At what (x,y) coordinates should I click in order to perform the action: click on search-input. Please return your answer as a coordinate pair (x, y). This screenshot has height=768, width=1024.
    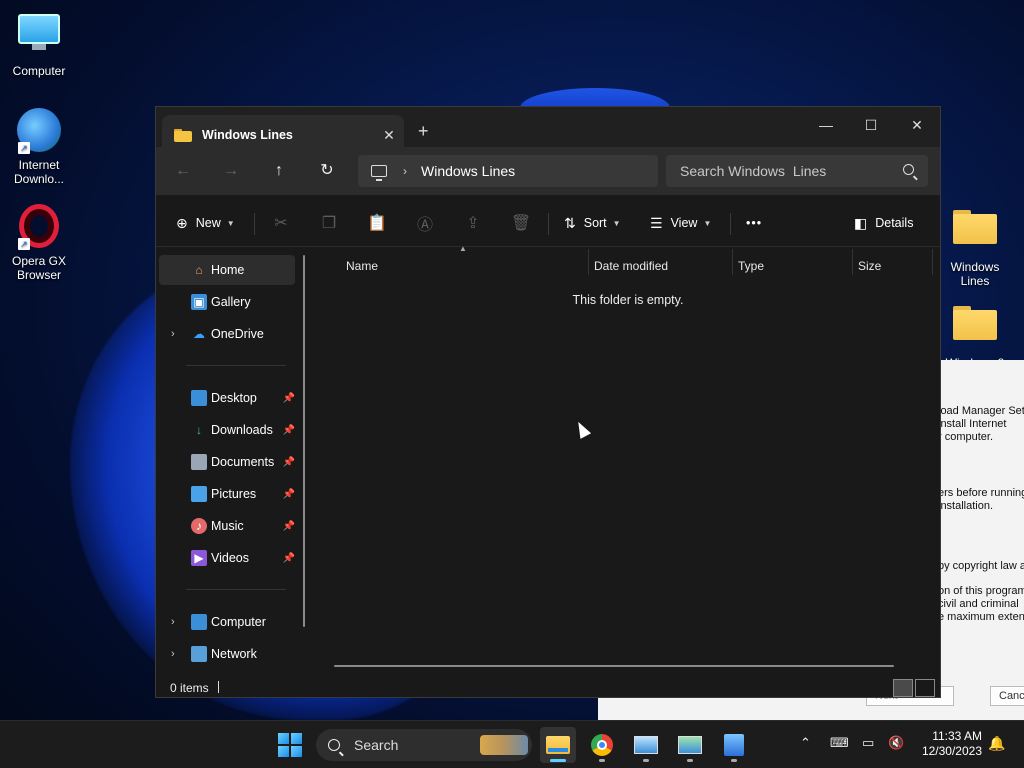
    Looking at the image, I should click on (785, 171).